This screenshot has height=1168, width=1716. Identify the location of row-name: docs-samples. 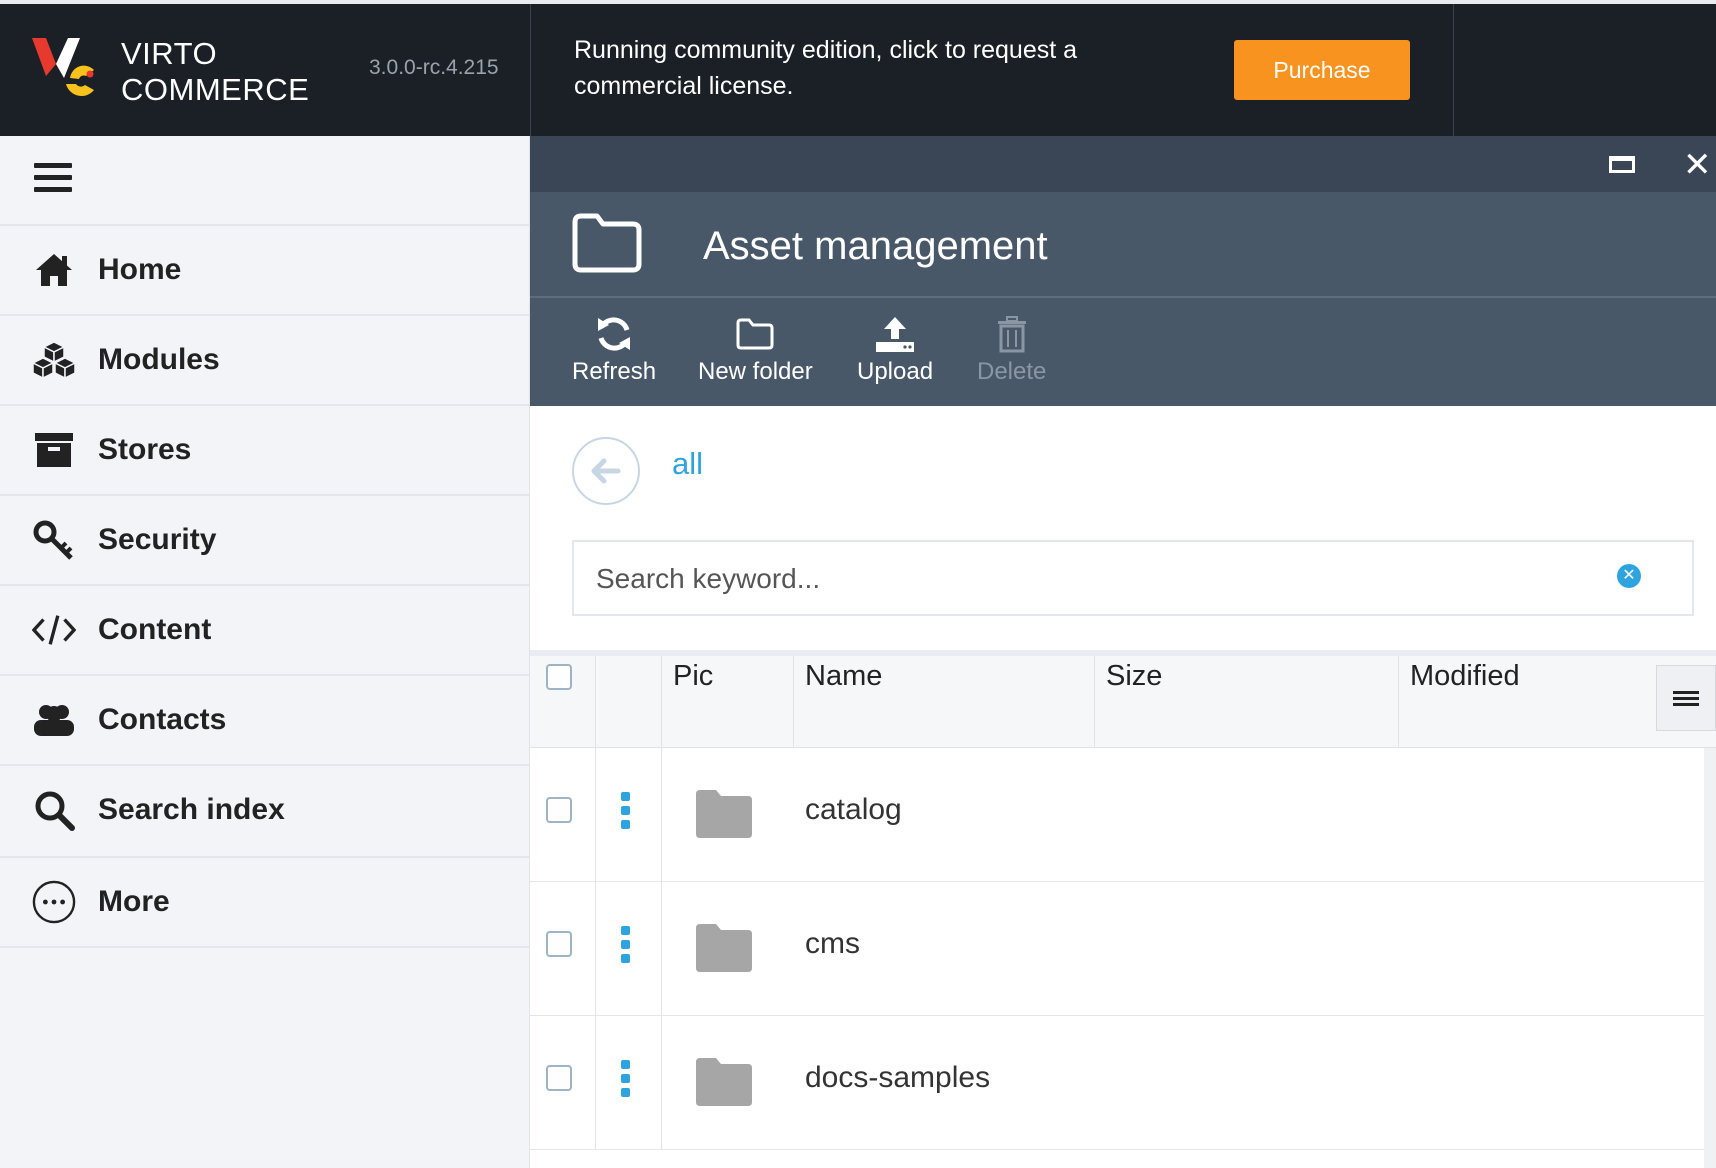
(897, 1078).